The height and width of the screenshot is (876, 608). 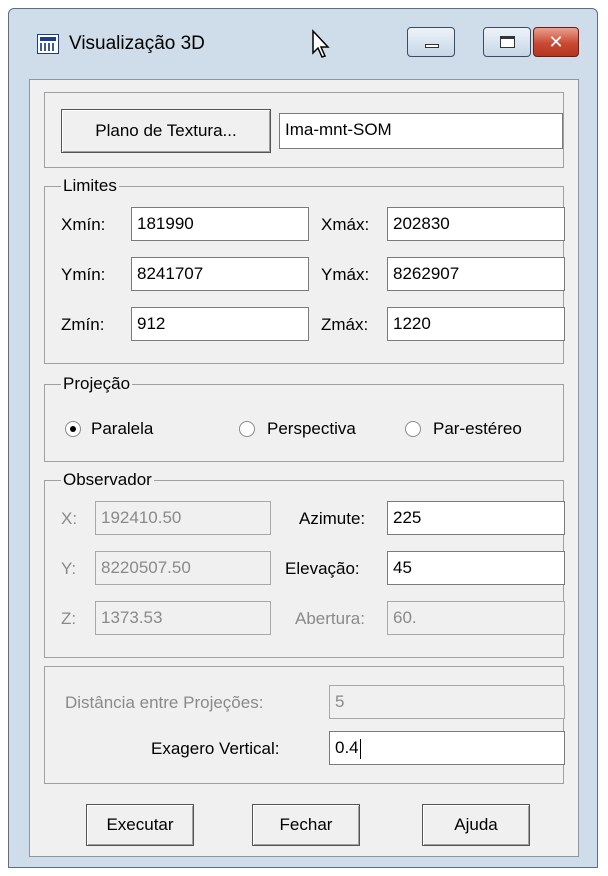 I want to click on exagero-value: 0.4, so click(x=347, y=747).